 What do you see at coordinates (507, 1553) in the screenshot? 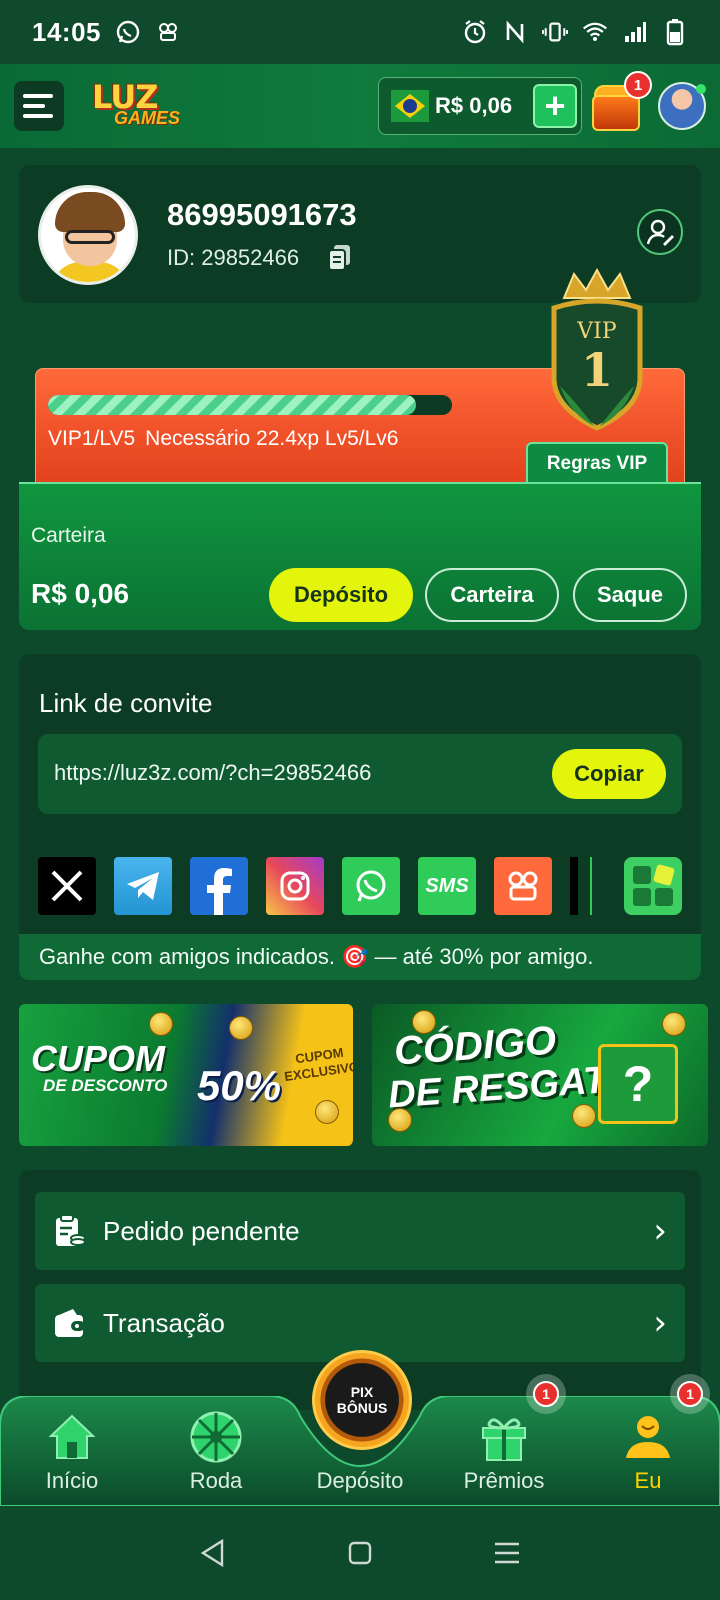
I see `recents-icon` at bounding box center [507, 1553].